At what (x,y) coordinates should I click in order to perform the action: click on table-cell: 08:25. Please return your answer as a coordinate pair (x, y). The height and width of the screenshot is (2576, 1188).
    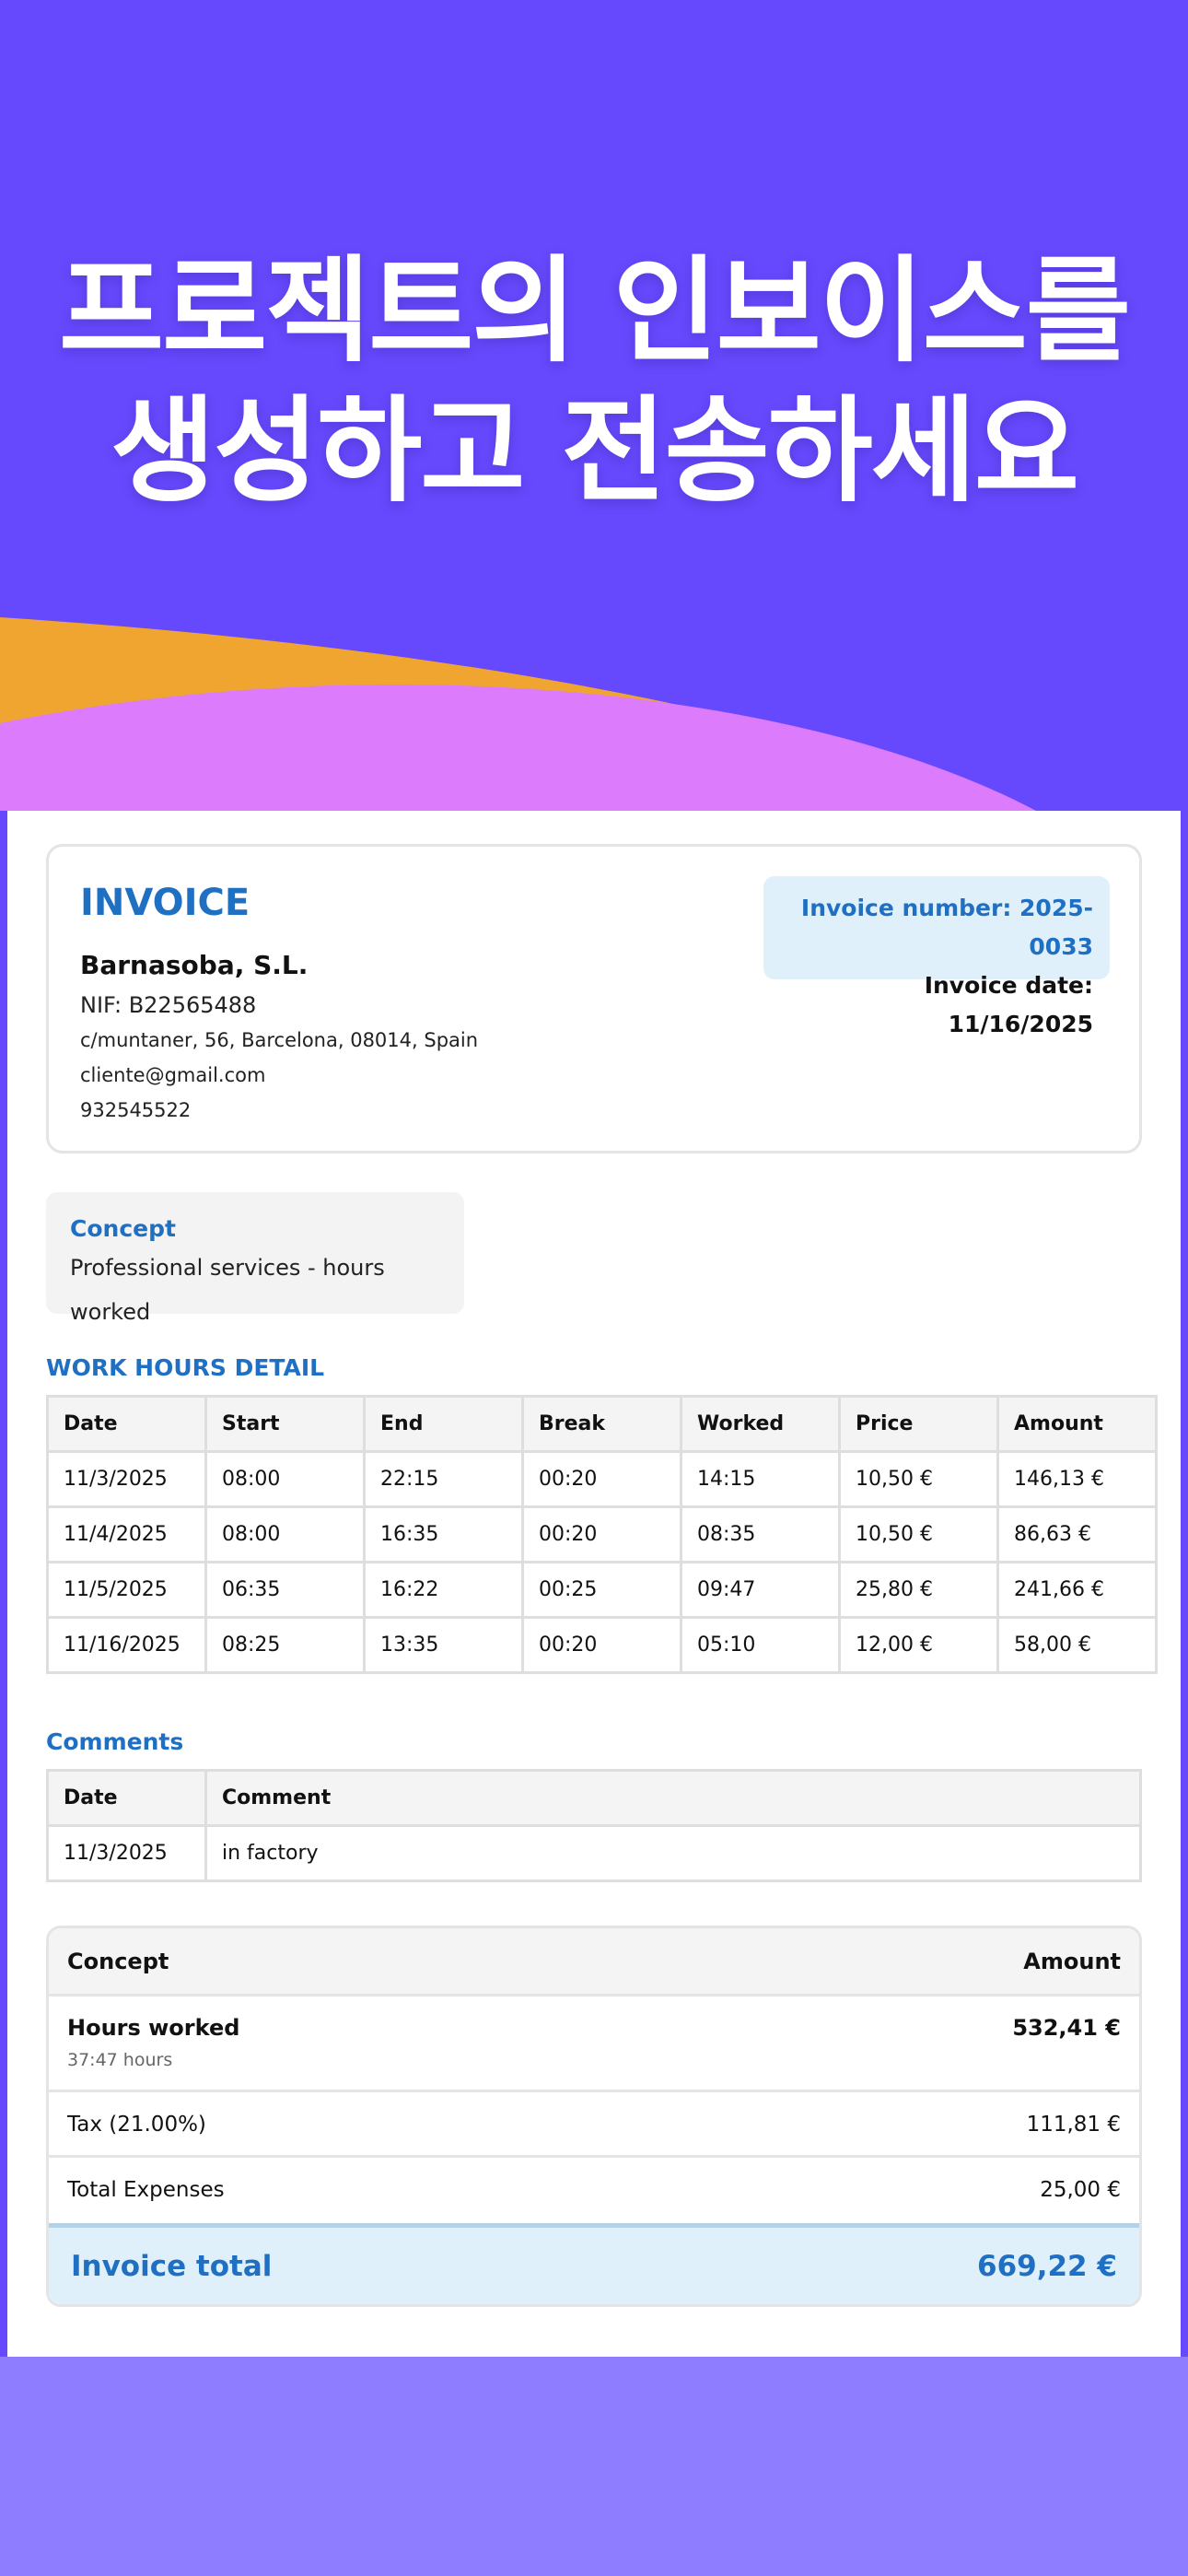
    Looking at the image, I should click on (285, 1645).